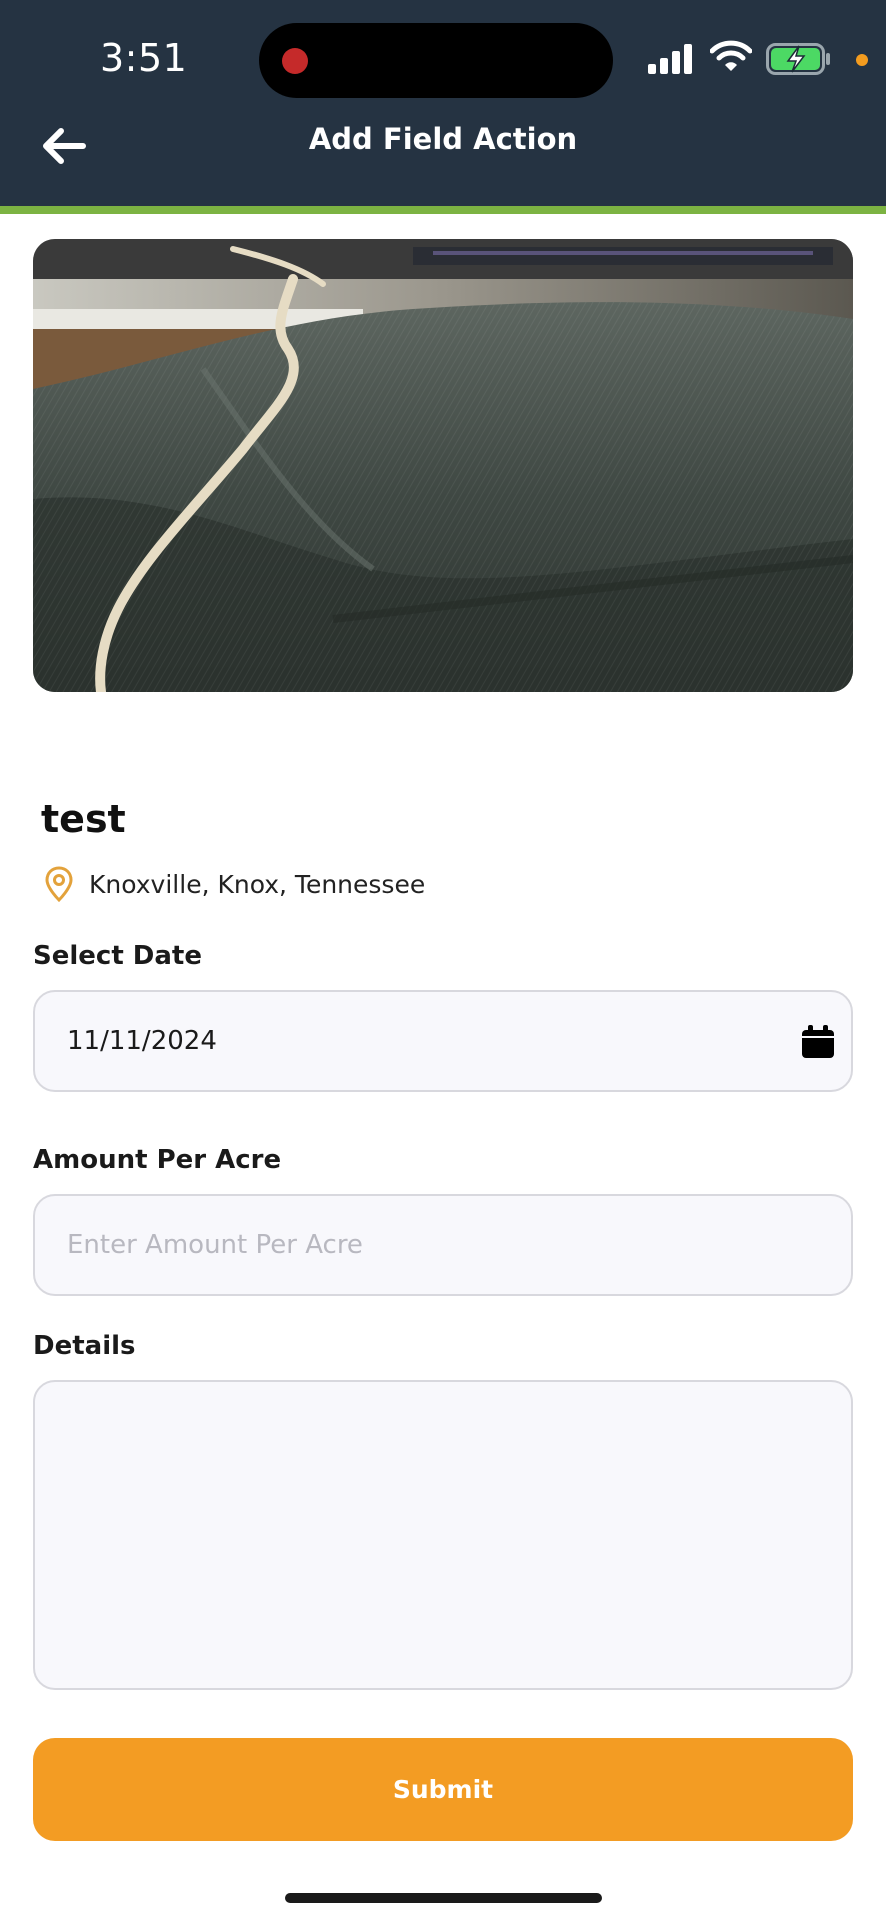 The width and height of the screenshot is (886, 1920). What do you see at coordinates (59, 884) in the screenshot?
I see `map-pin-icon` at bounding box center [59, 884].